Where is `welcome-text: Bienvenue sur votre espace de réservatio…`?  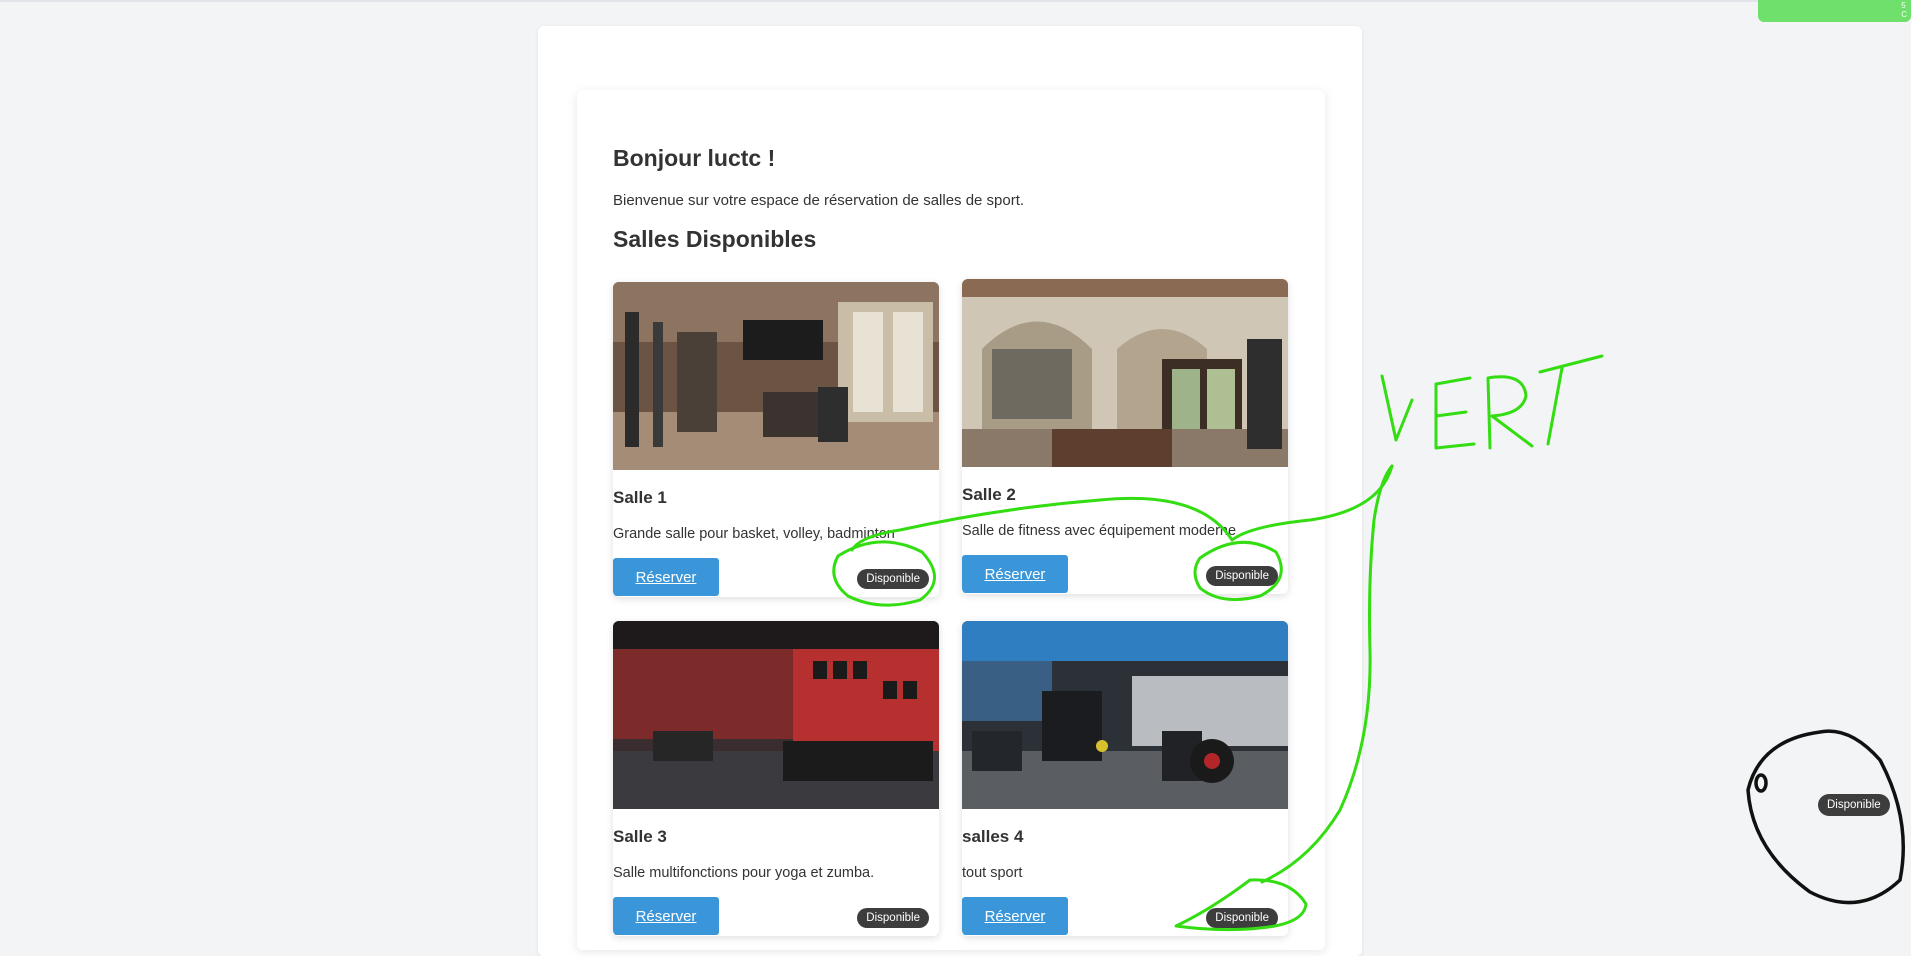
welcome-text: Bienvenue sur votre espace de réservatio… is located at coordinates (819, 200).